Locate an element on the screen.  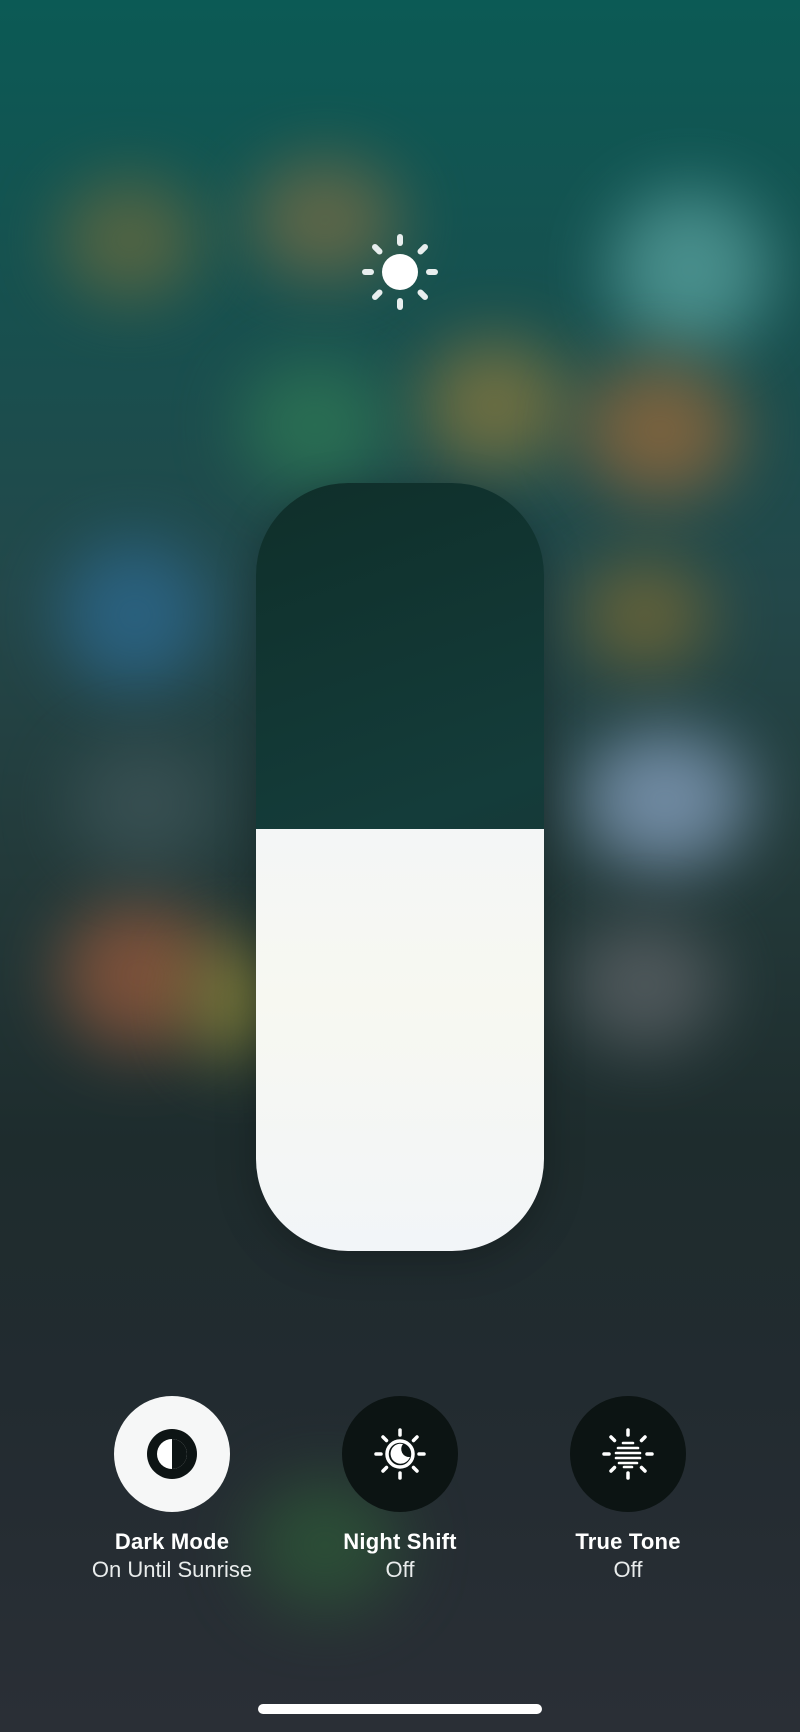
brightness-slider-fill is located at coordinates (400, 1039).